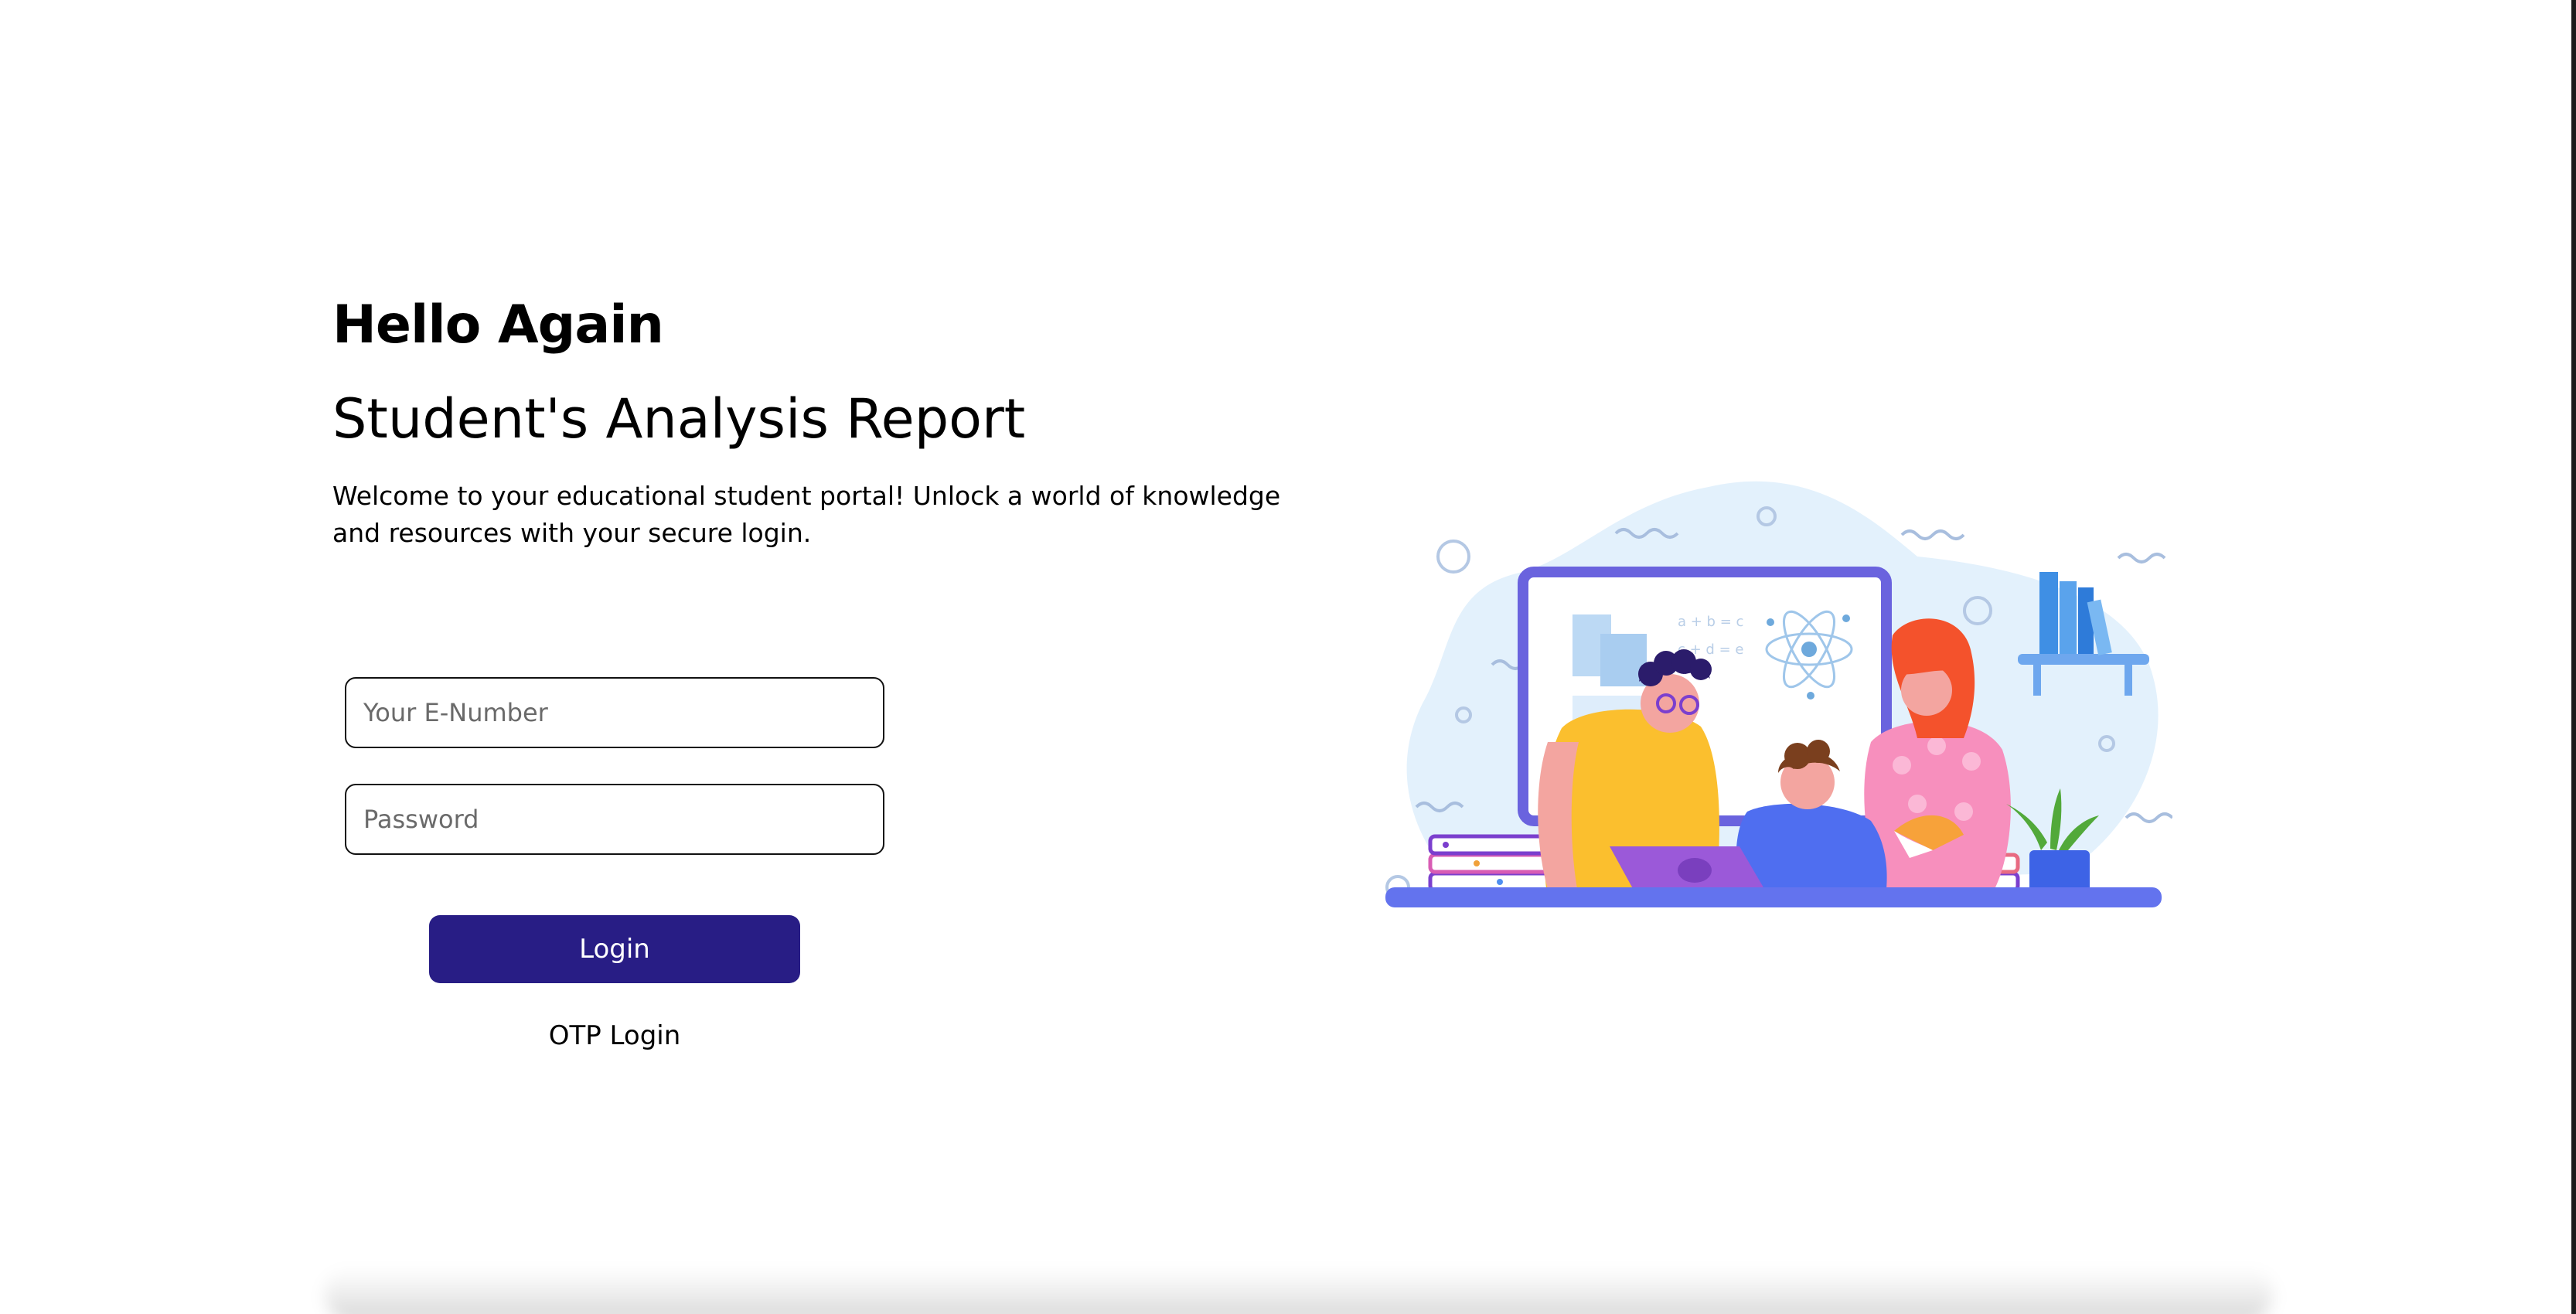 This screenshot has height=1314, width=2576. Describe the element at coordinates (614, 819) in the screenshot. I see `password-input` at that location.